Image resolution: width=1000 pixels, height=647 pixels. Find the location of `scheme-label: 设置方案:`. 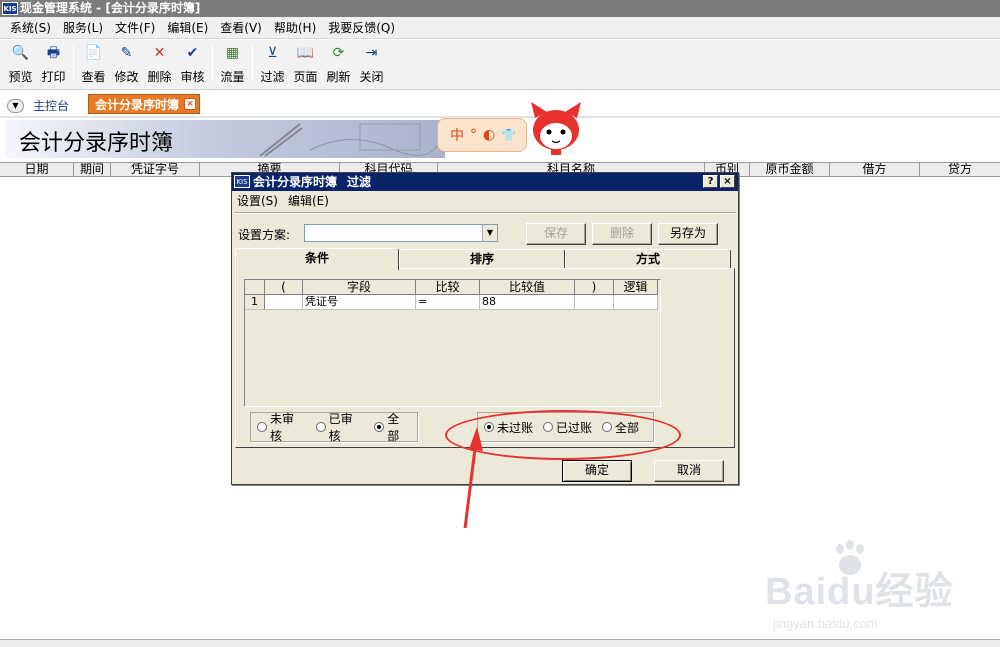

scheme-label: 设置方案: is located at coordinates (264, 235).